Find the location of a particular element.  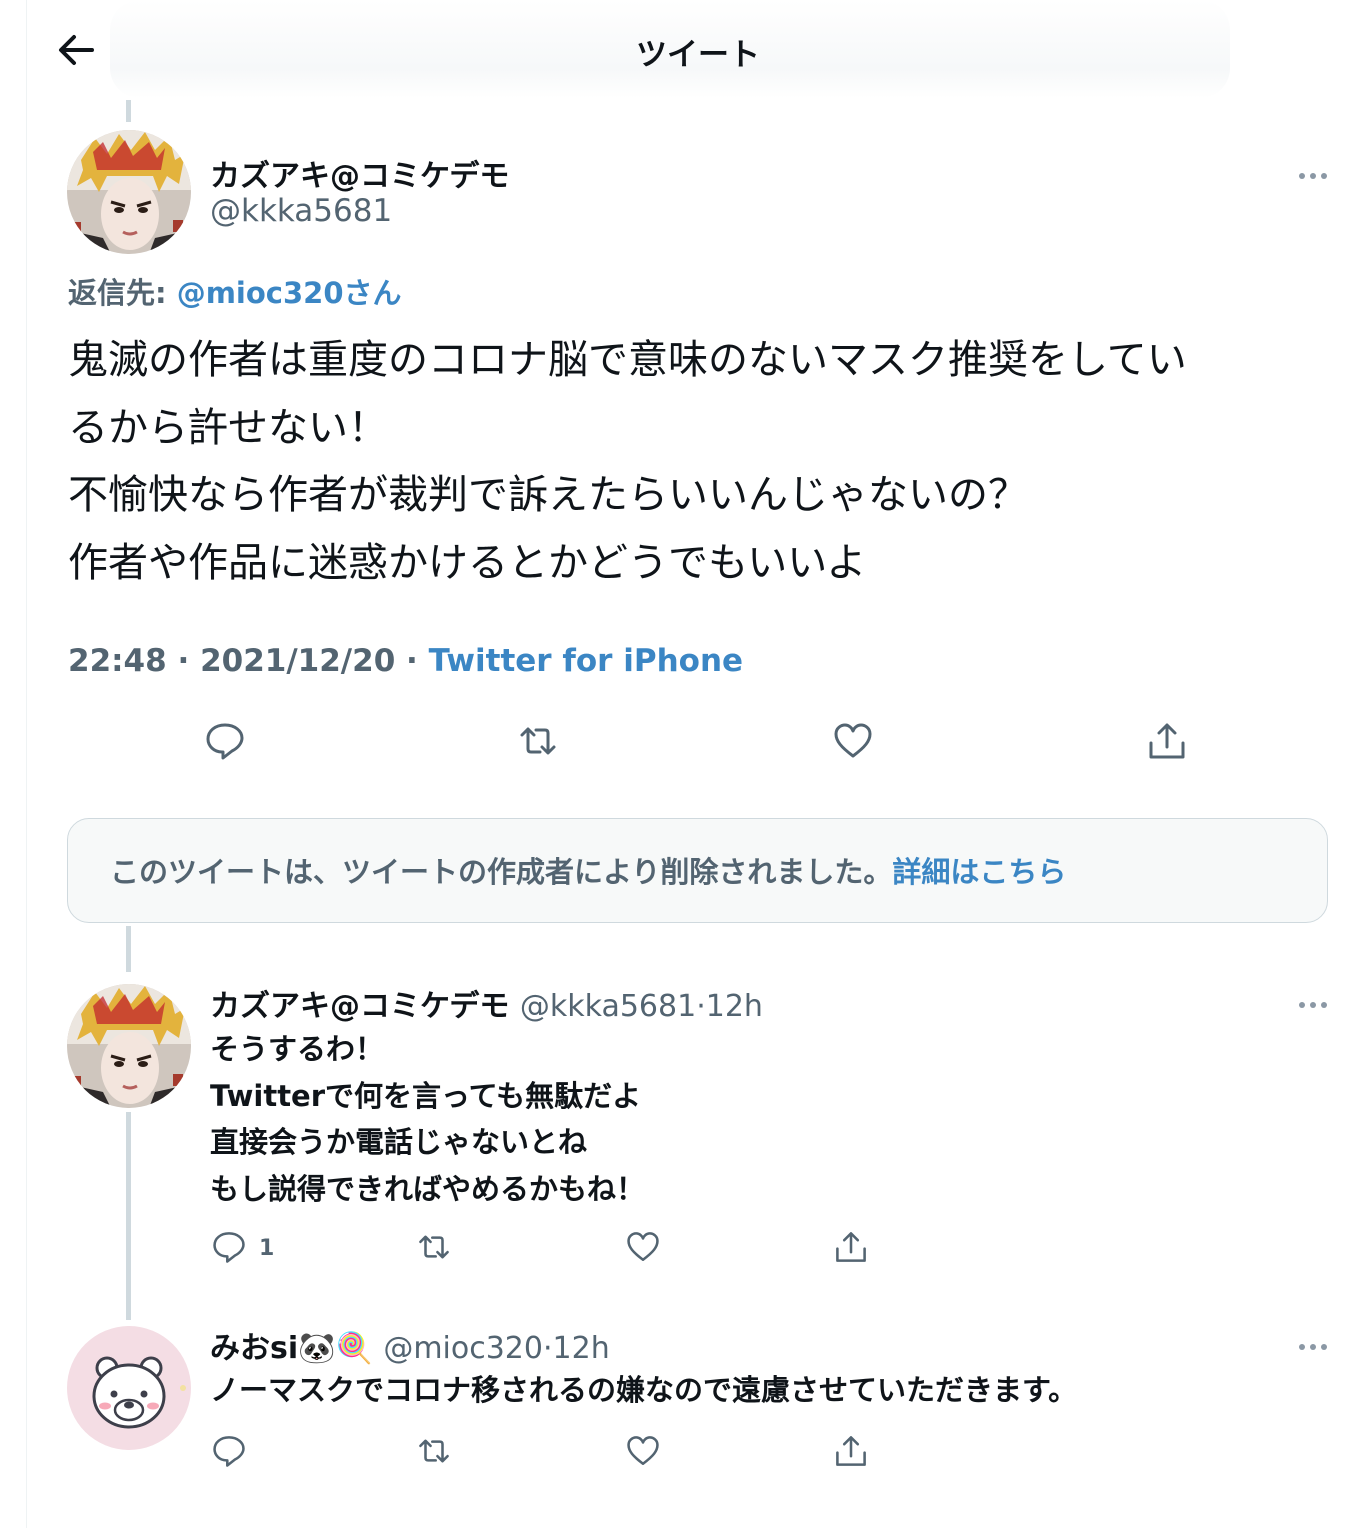

tweet-line: 鬼滅の作者は重度のコロナ脳で意味のないマスク推奨をしてい is located at coordinates (627, 360).